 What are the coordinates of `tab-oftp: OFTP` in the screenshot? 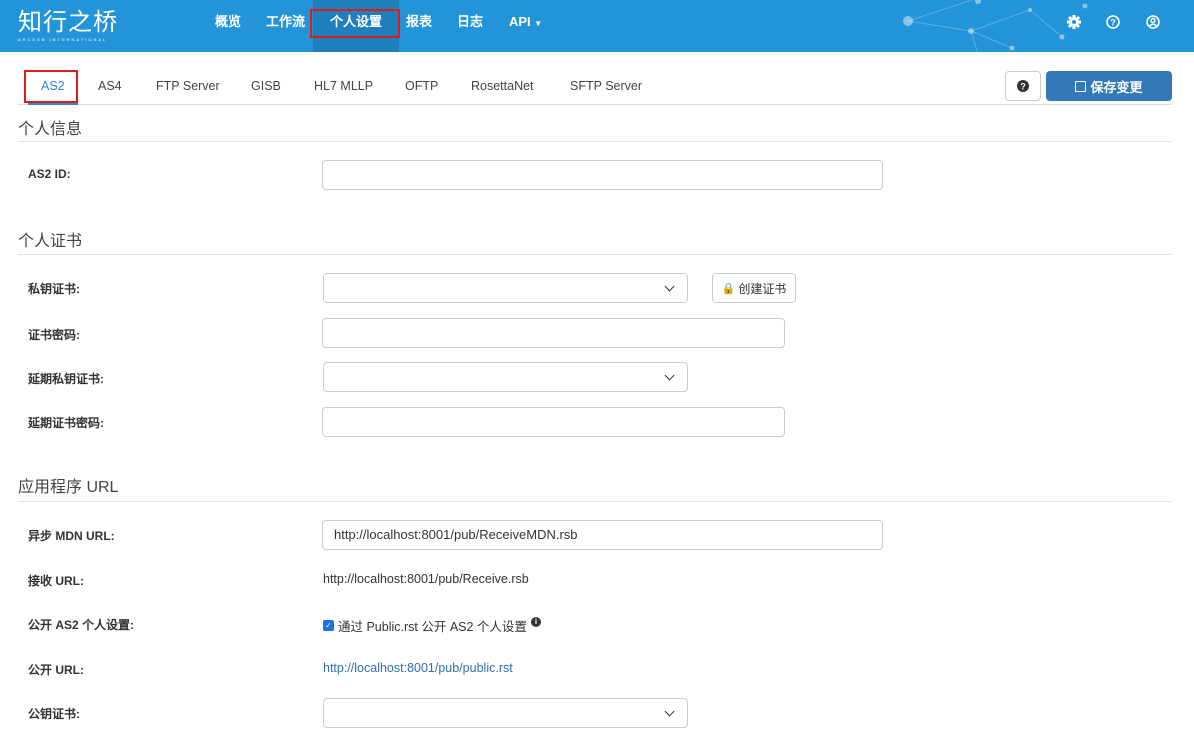 It's located at (421, 86).